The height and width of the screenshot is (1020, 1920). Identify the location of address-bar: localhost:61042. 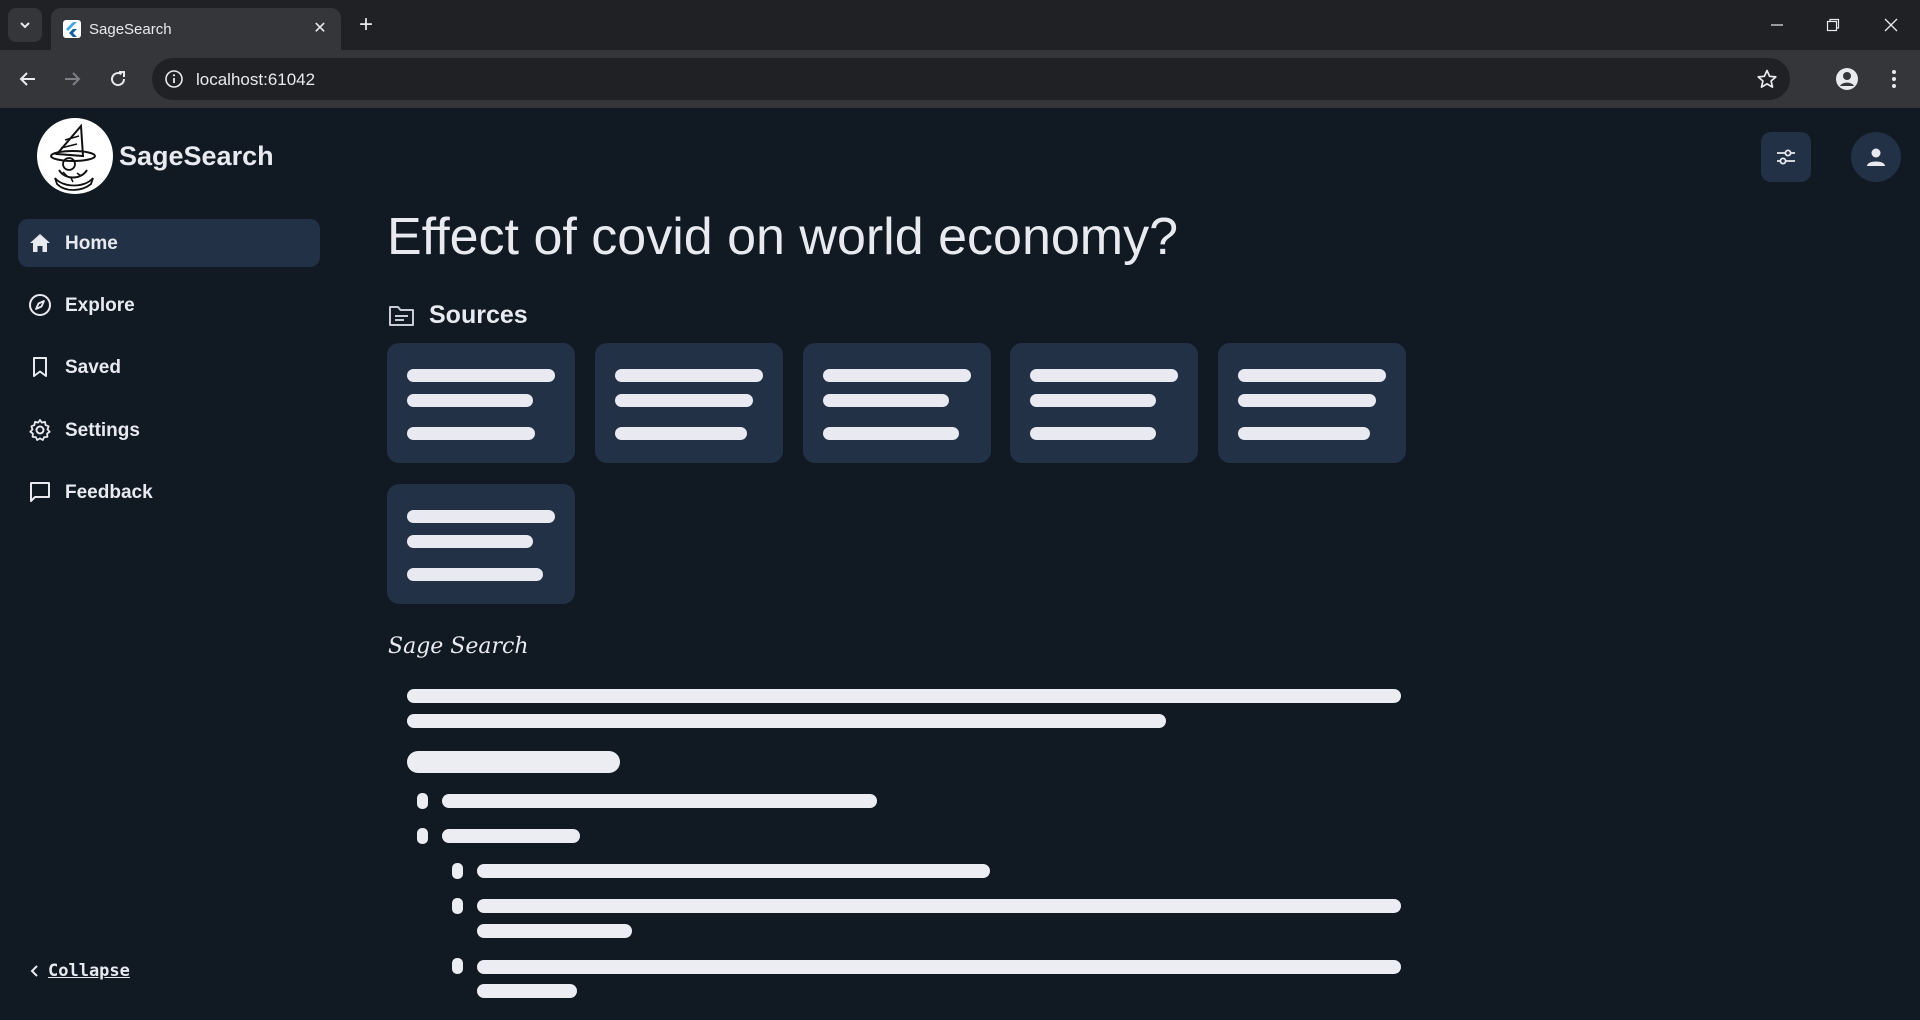
(971, 79).